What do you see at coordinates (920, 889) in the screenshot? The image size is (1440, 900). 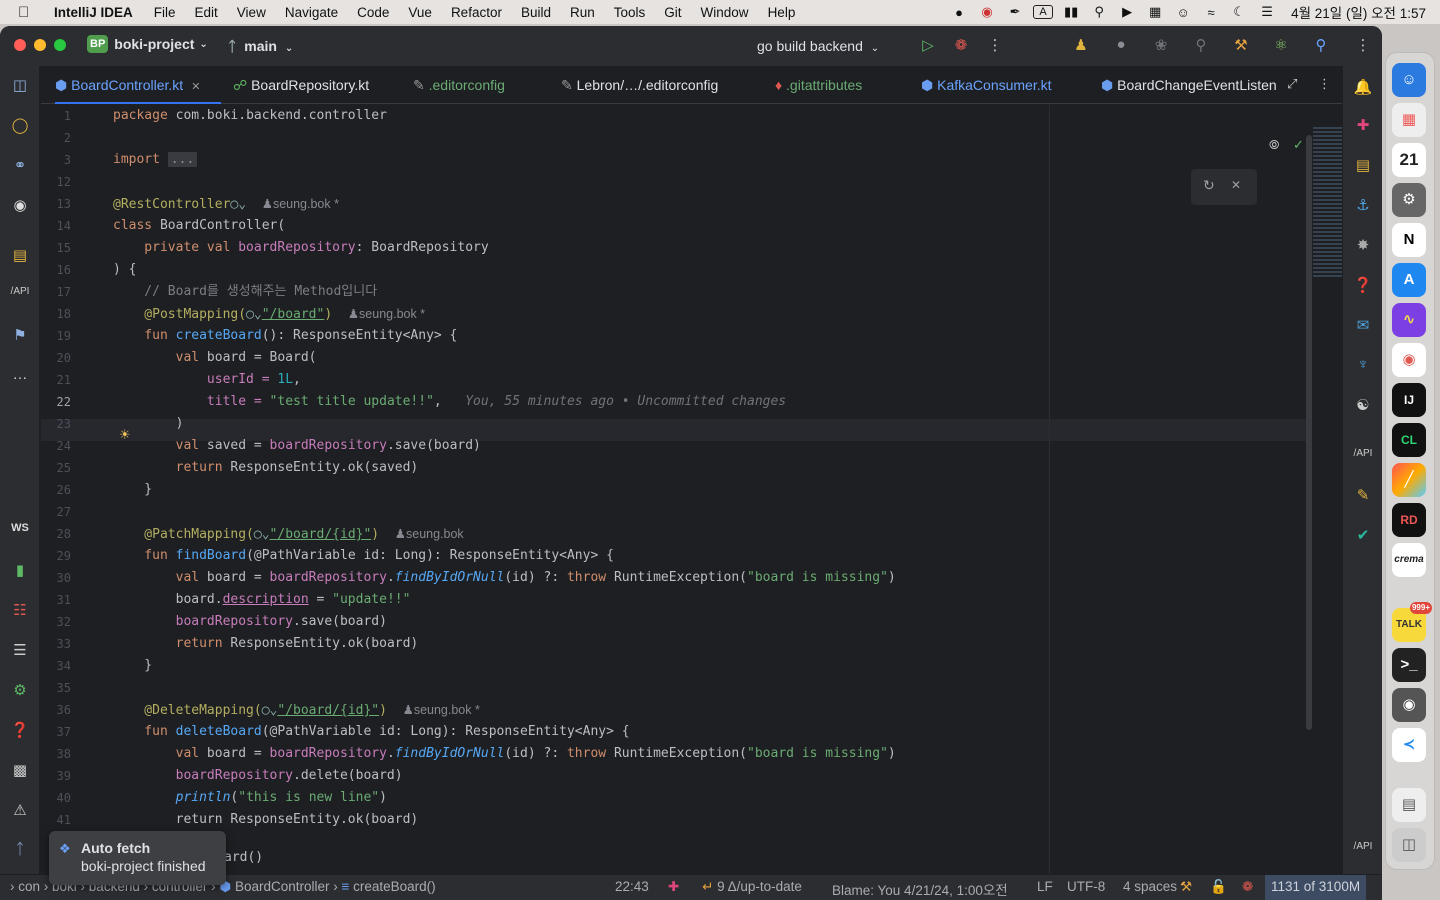 I see `blame-status: Blame: You 4/21/24, 1:00오전` at bounding box center [920, 889].